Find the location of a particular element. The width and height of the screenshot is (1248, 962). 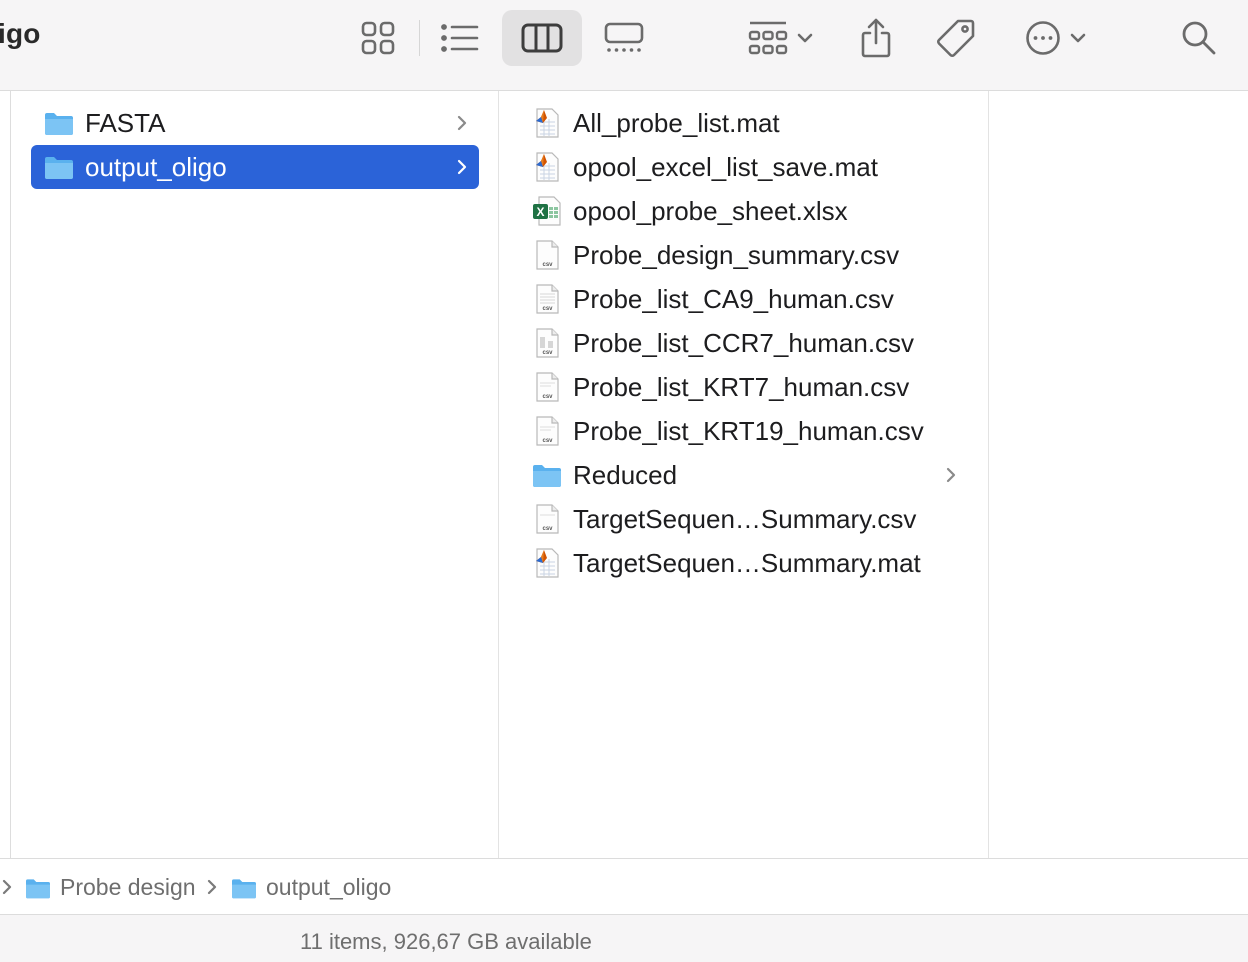

file-row: csv Probe_list_KRT7_human.csv is located at coordinates (744, 387).